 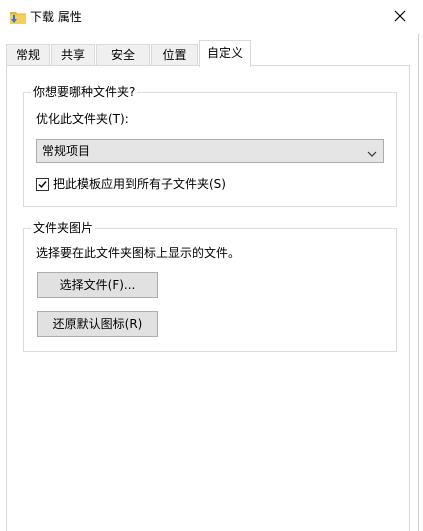 What do you see at coordinates (123, 54) in the screenshot?
I see `tab-security: 安全` at bounding box center [123, 54].